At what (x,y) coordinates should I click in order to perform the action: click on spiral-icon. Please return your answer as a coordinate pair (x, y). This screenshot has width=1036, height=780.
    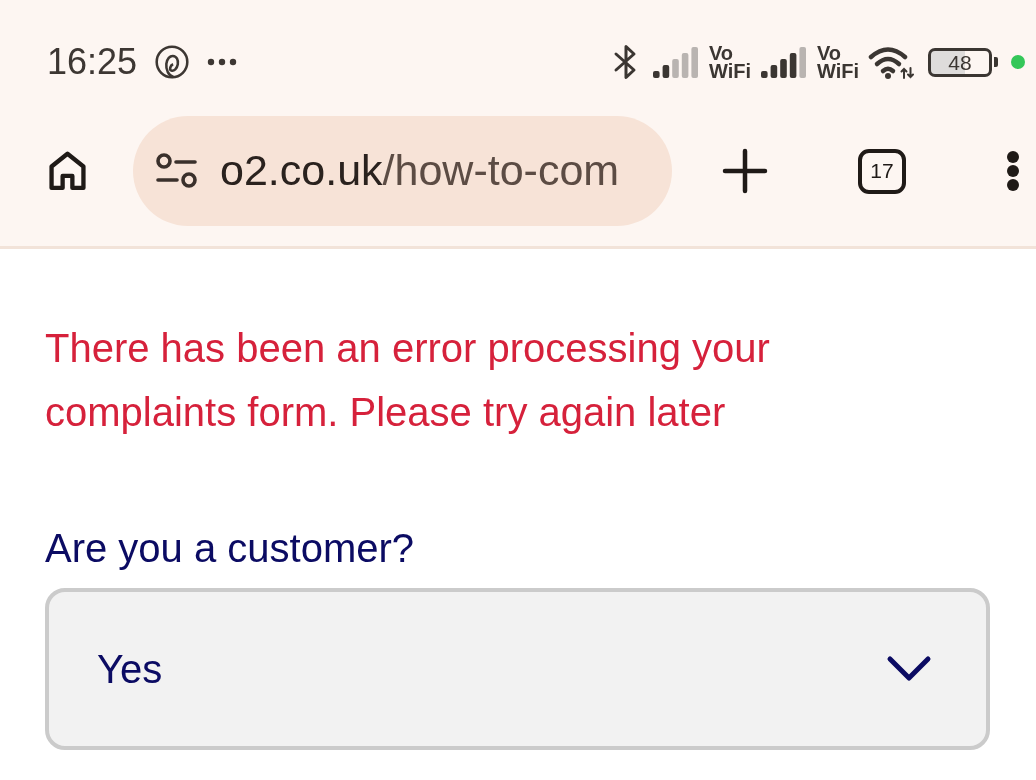
    Looking at the image, I should click on (172, 62).